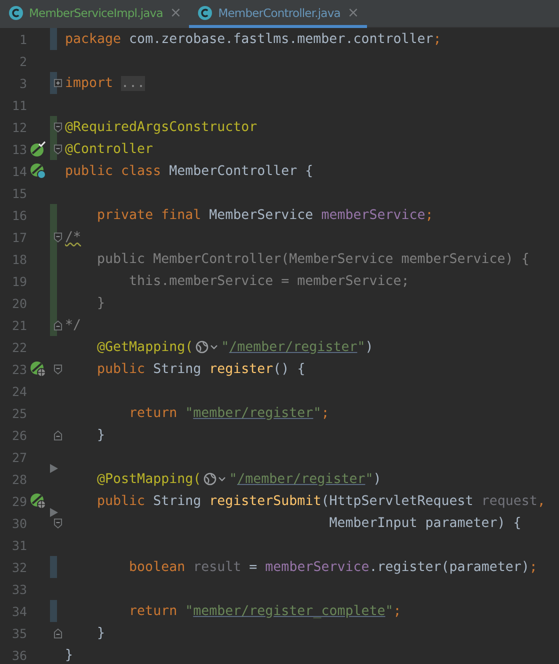 The height and width of the screenshot is (664, 559). What do you see at coordinates (18, 413) in the screenshot?
I see `line-number: 25` at bounding box center [18, 413].